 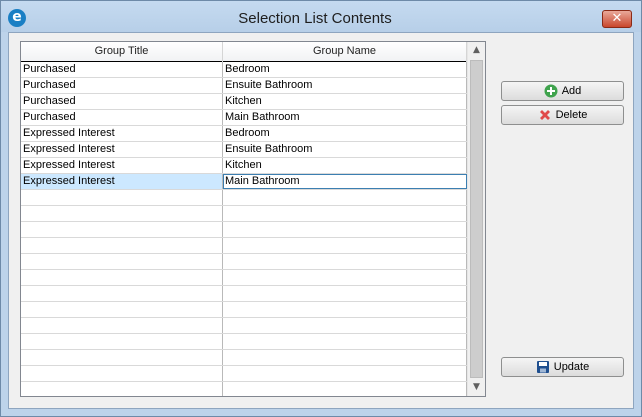 I want to click on table-row: Purchased Ensuite Bathroom, so click(x=244, y=86).